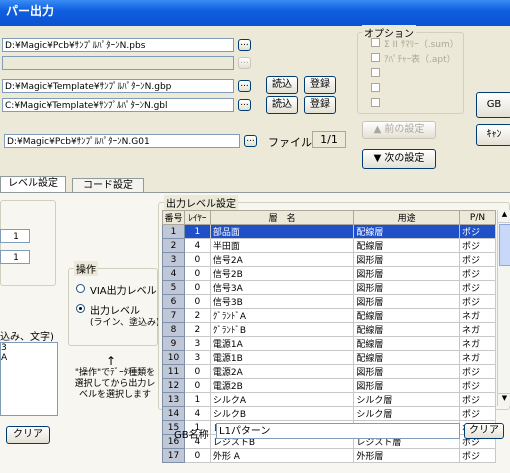  I want to click on cell-name: 部品面, so click(282, 231).